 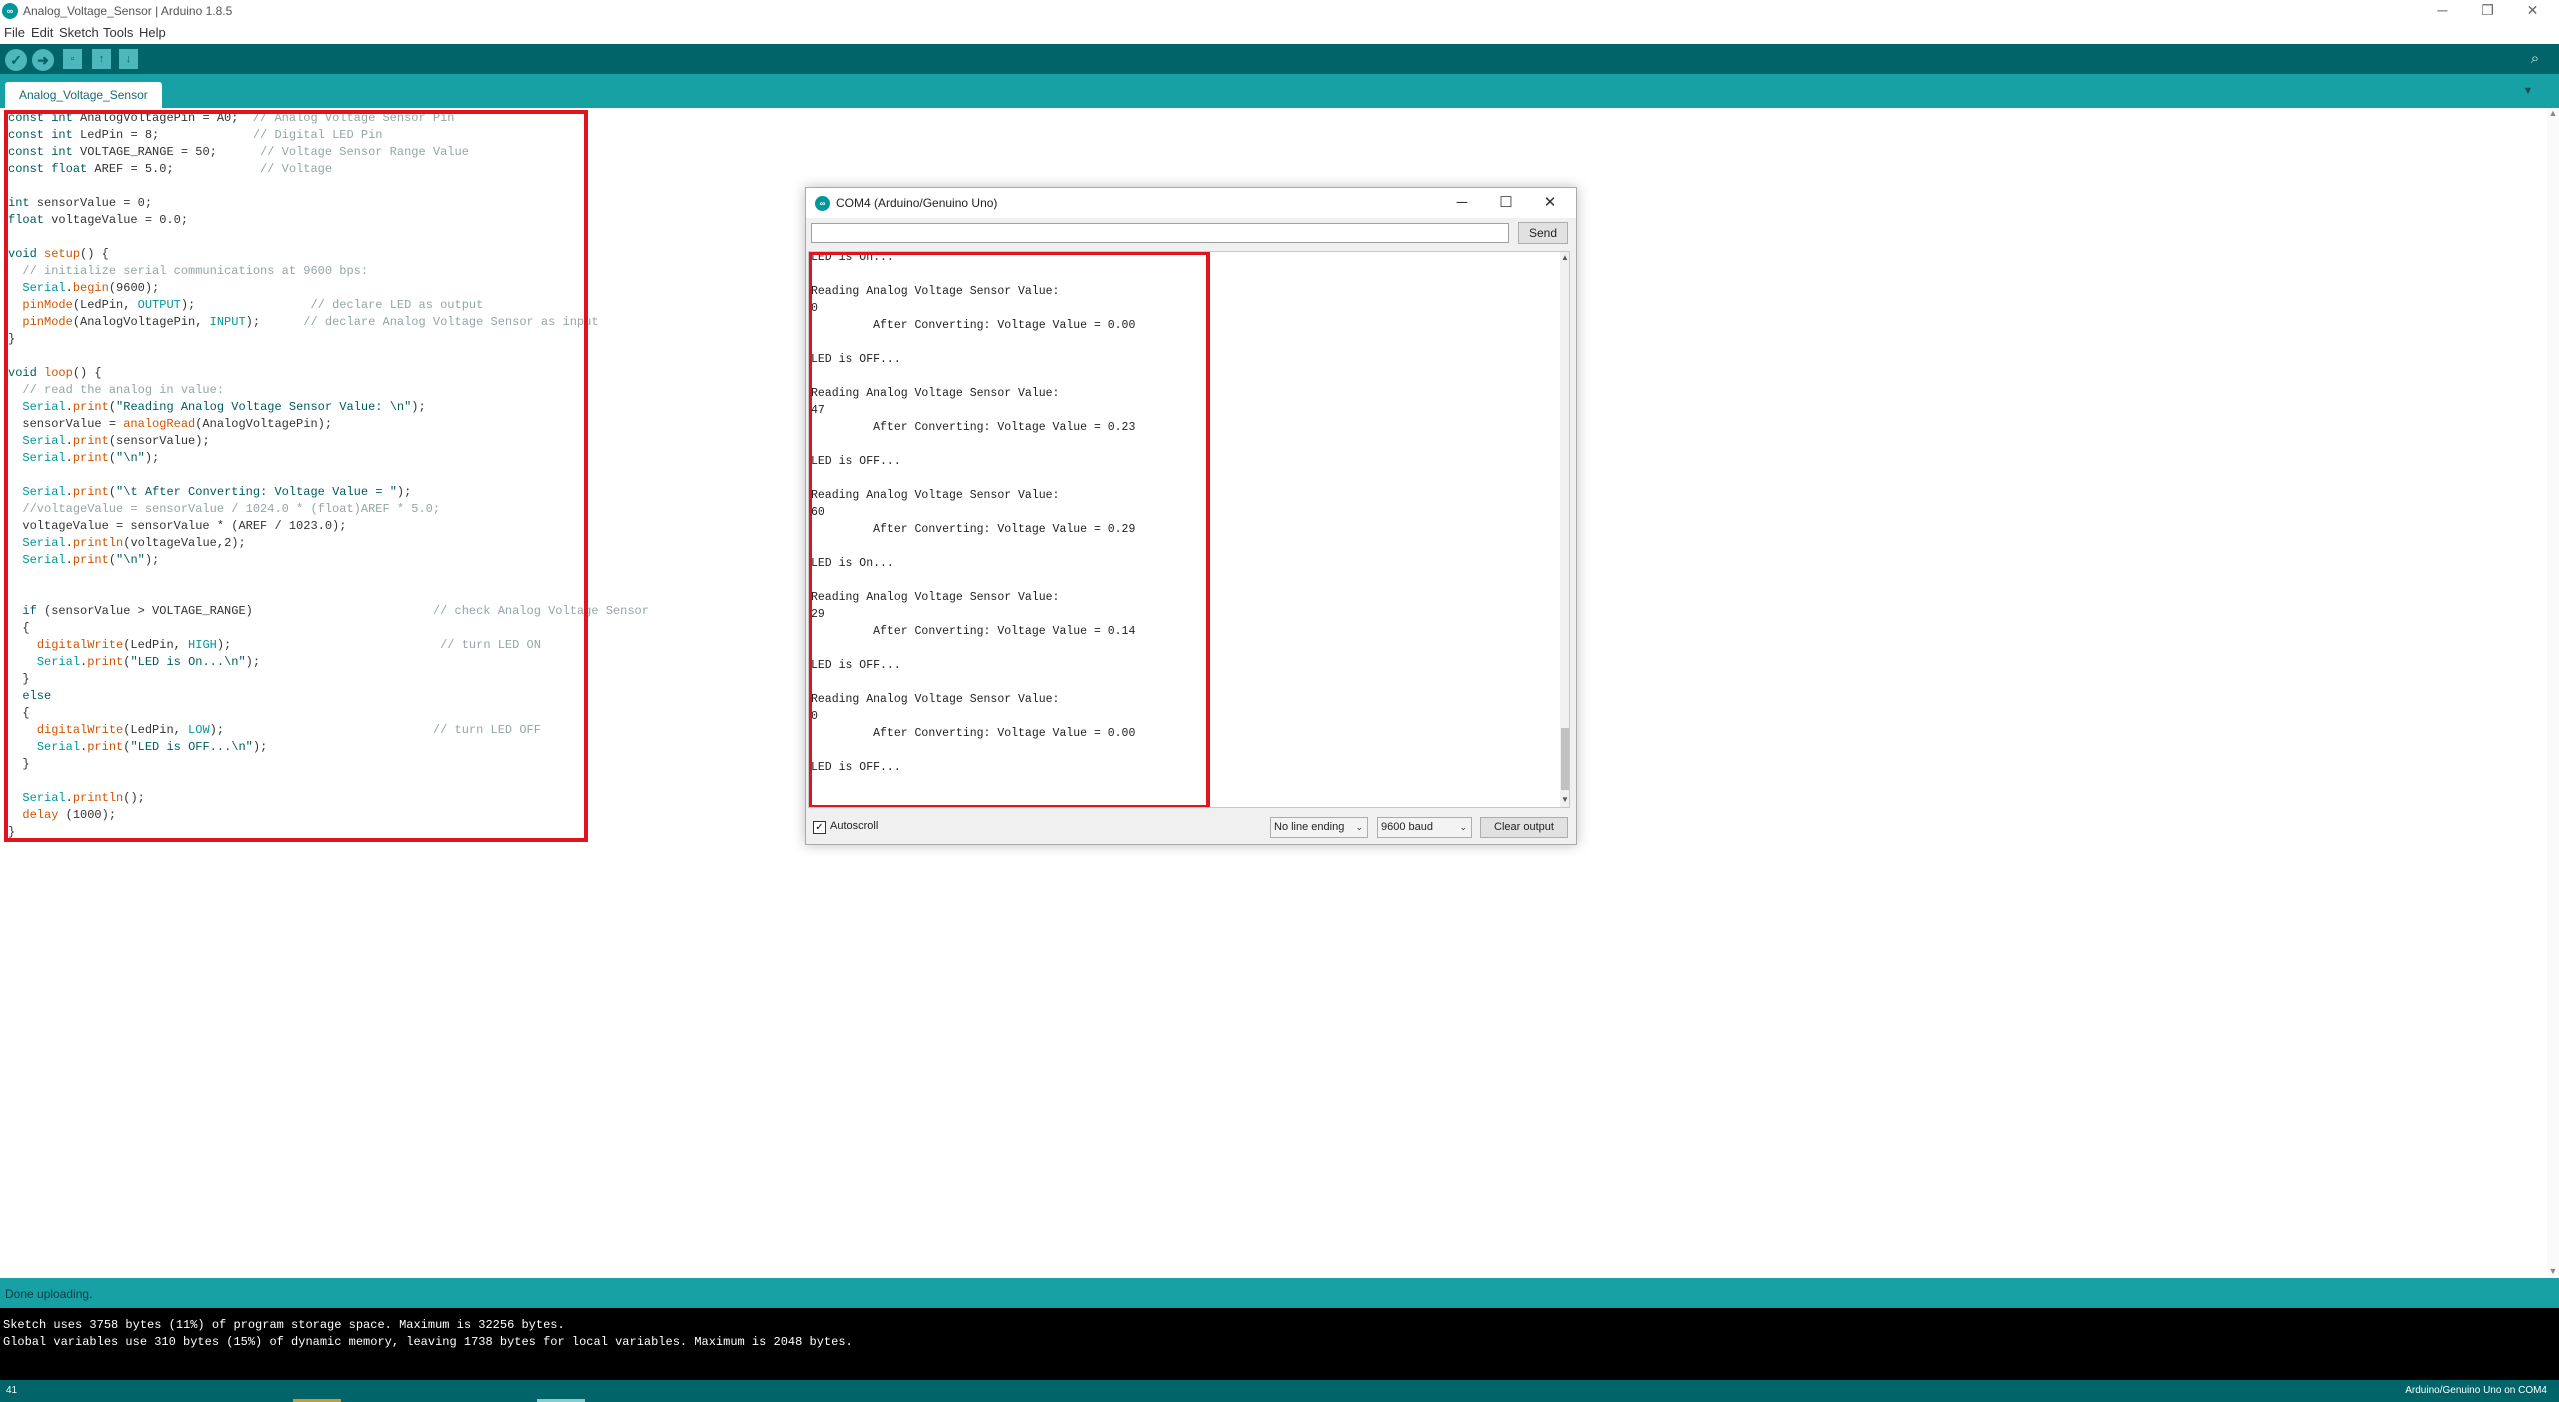 I want to click on open-button: ↑, so click(x=101, y=59).